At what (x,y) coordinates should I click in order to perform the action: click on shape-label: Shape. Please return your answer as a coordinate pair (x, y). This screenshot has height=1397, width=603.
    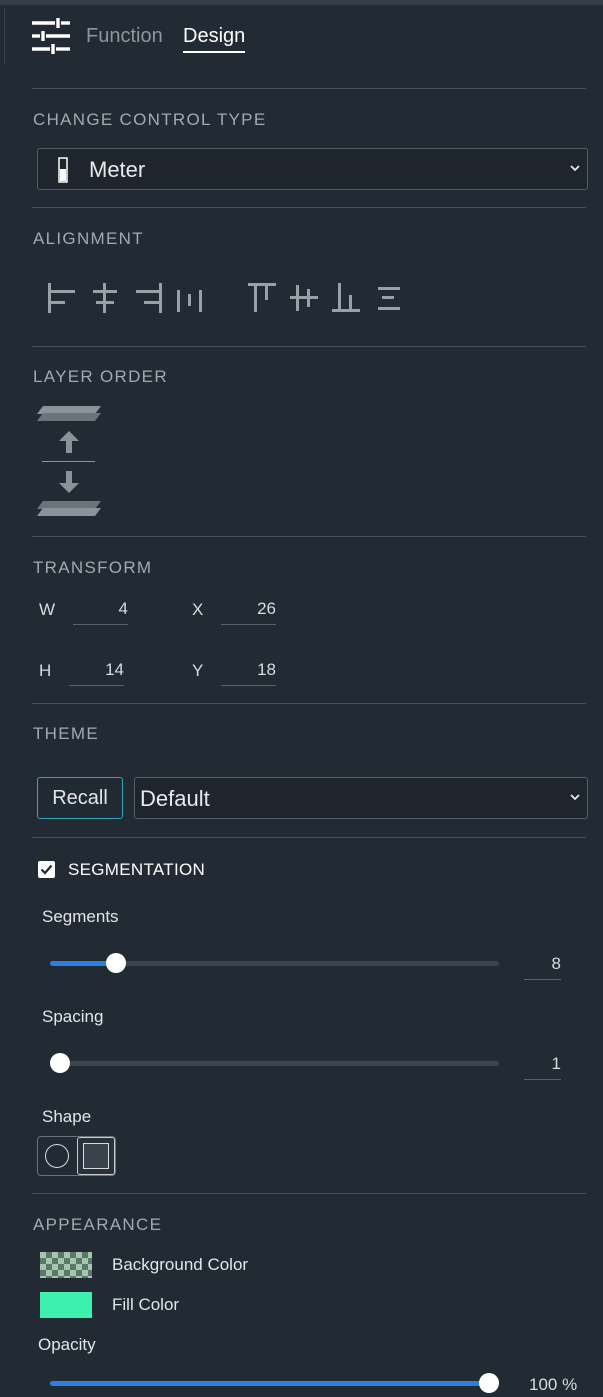
    Looking at the image, I should click on (67, 1116).